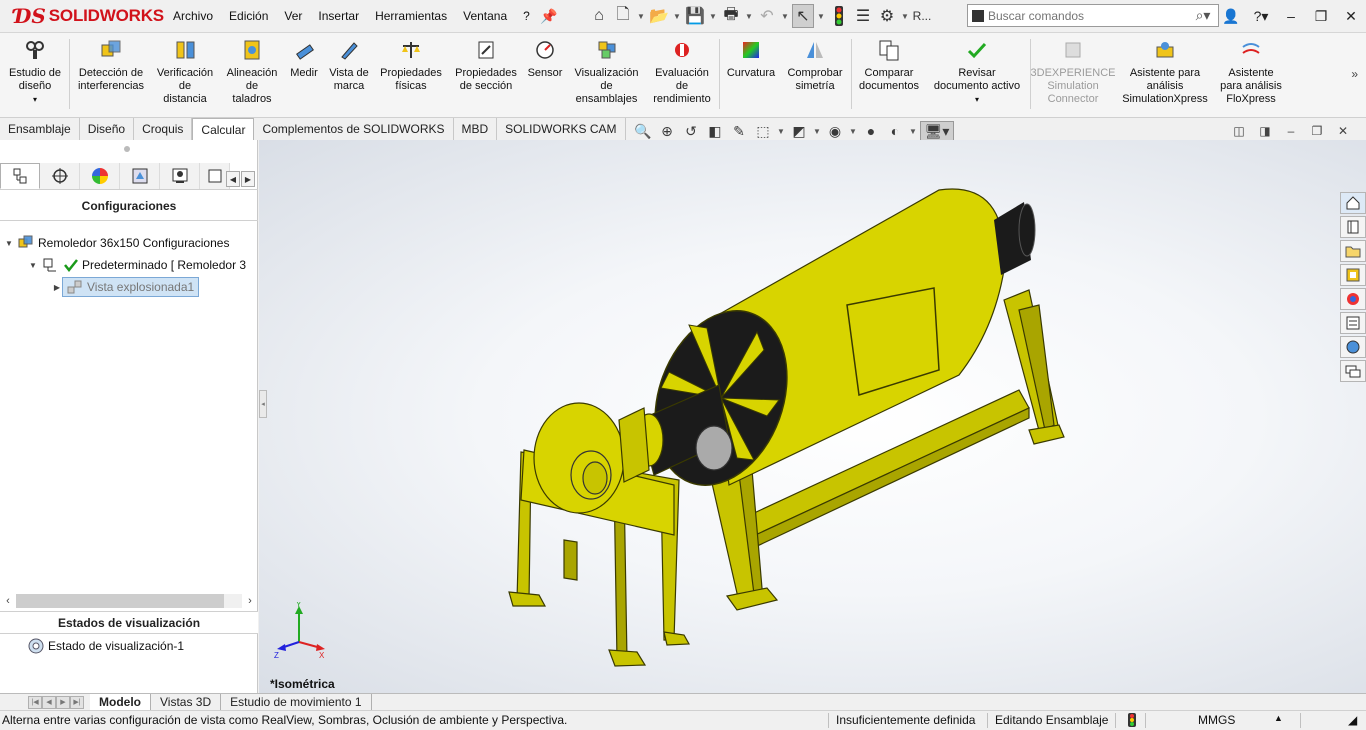 The width and height of the screenshot is (1366, 730). Describe the element at coordinates (695, 16) in the screenshot. I see `save-icon: 💾` at that location.